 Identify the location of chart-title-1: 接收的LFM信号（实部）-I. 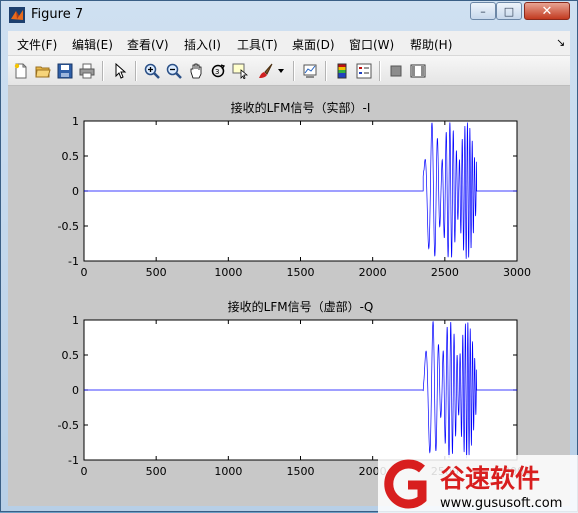
(301, 107).